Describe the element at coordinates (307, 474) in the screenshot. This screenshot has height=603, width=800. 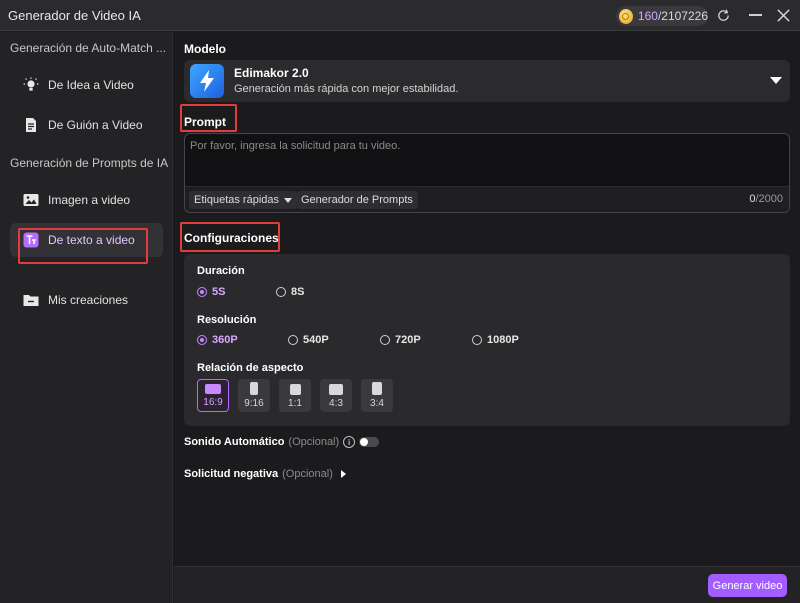
I see `negative-prompt-optional: (Opcional)` at that location.